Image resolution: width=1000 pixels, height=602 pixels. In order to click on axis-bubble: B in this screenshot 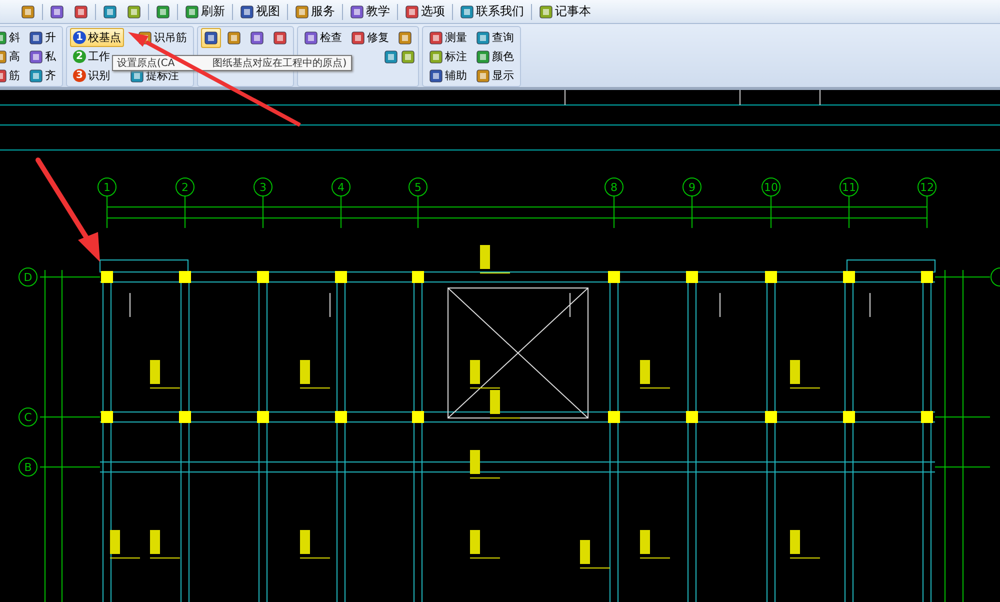, I will do `click(28, 467)`.